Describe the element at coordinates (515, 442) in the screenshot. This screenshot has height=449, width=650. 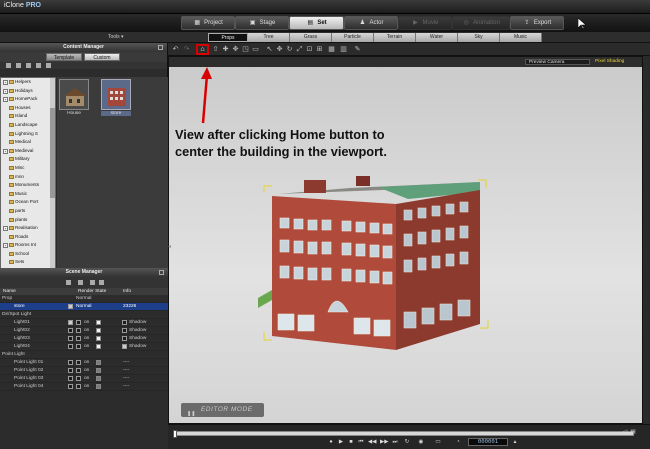
I see `frame-up-icon: ▴` at that location.